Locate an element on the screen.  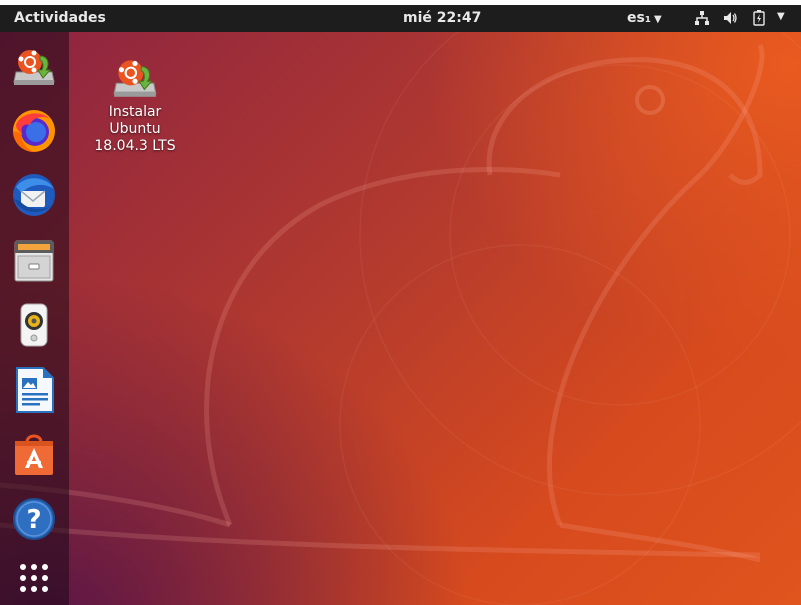
language-label: es₁ is located at coordinates (639, 18).